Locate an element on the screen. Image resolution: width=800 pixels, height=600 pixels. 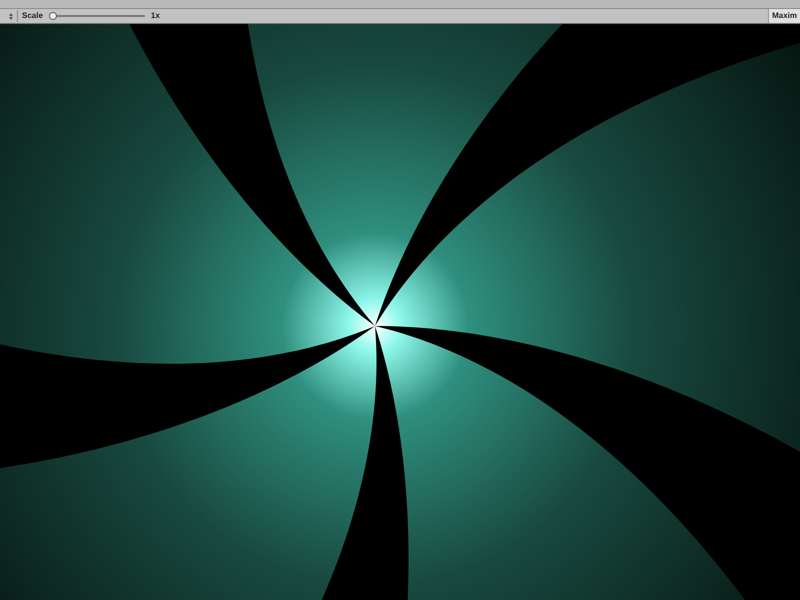
maximize-button: Maxim is located at coordinates (784, 16).